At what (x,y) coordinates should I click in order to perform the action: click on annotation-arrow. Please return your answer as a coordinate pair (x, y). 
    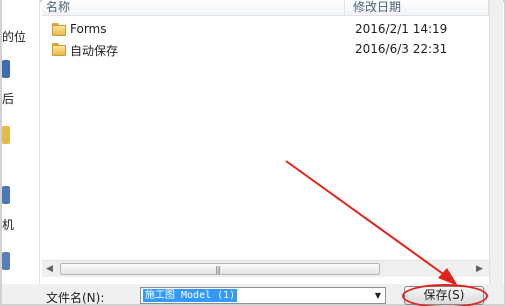
    Looking at the image, I should click on (371, 223).